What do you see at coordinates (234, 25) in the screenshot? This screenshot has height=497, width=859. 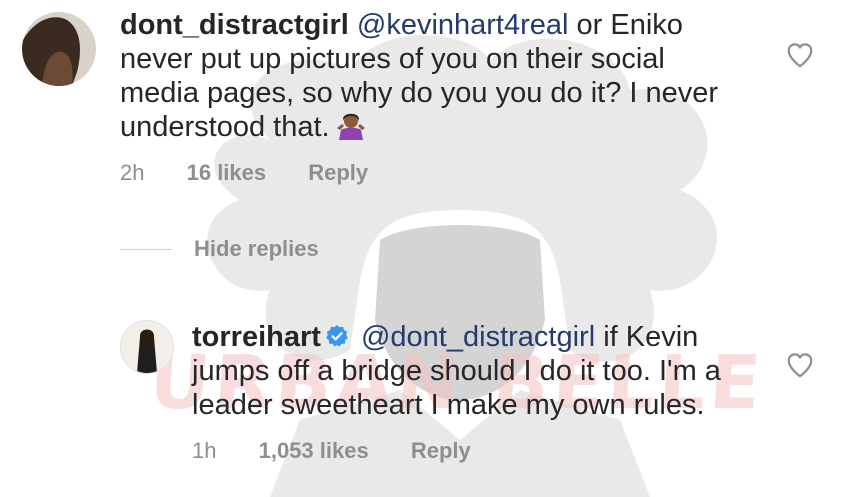 I see `comment-username: dont_distractgirl` at bounding box center [234, 25].